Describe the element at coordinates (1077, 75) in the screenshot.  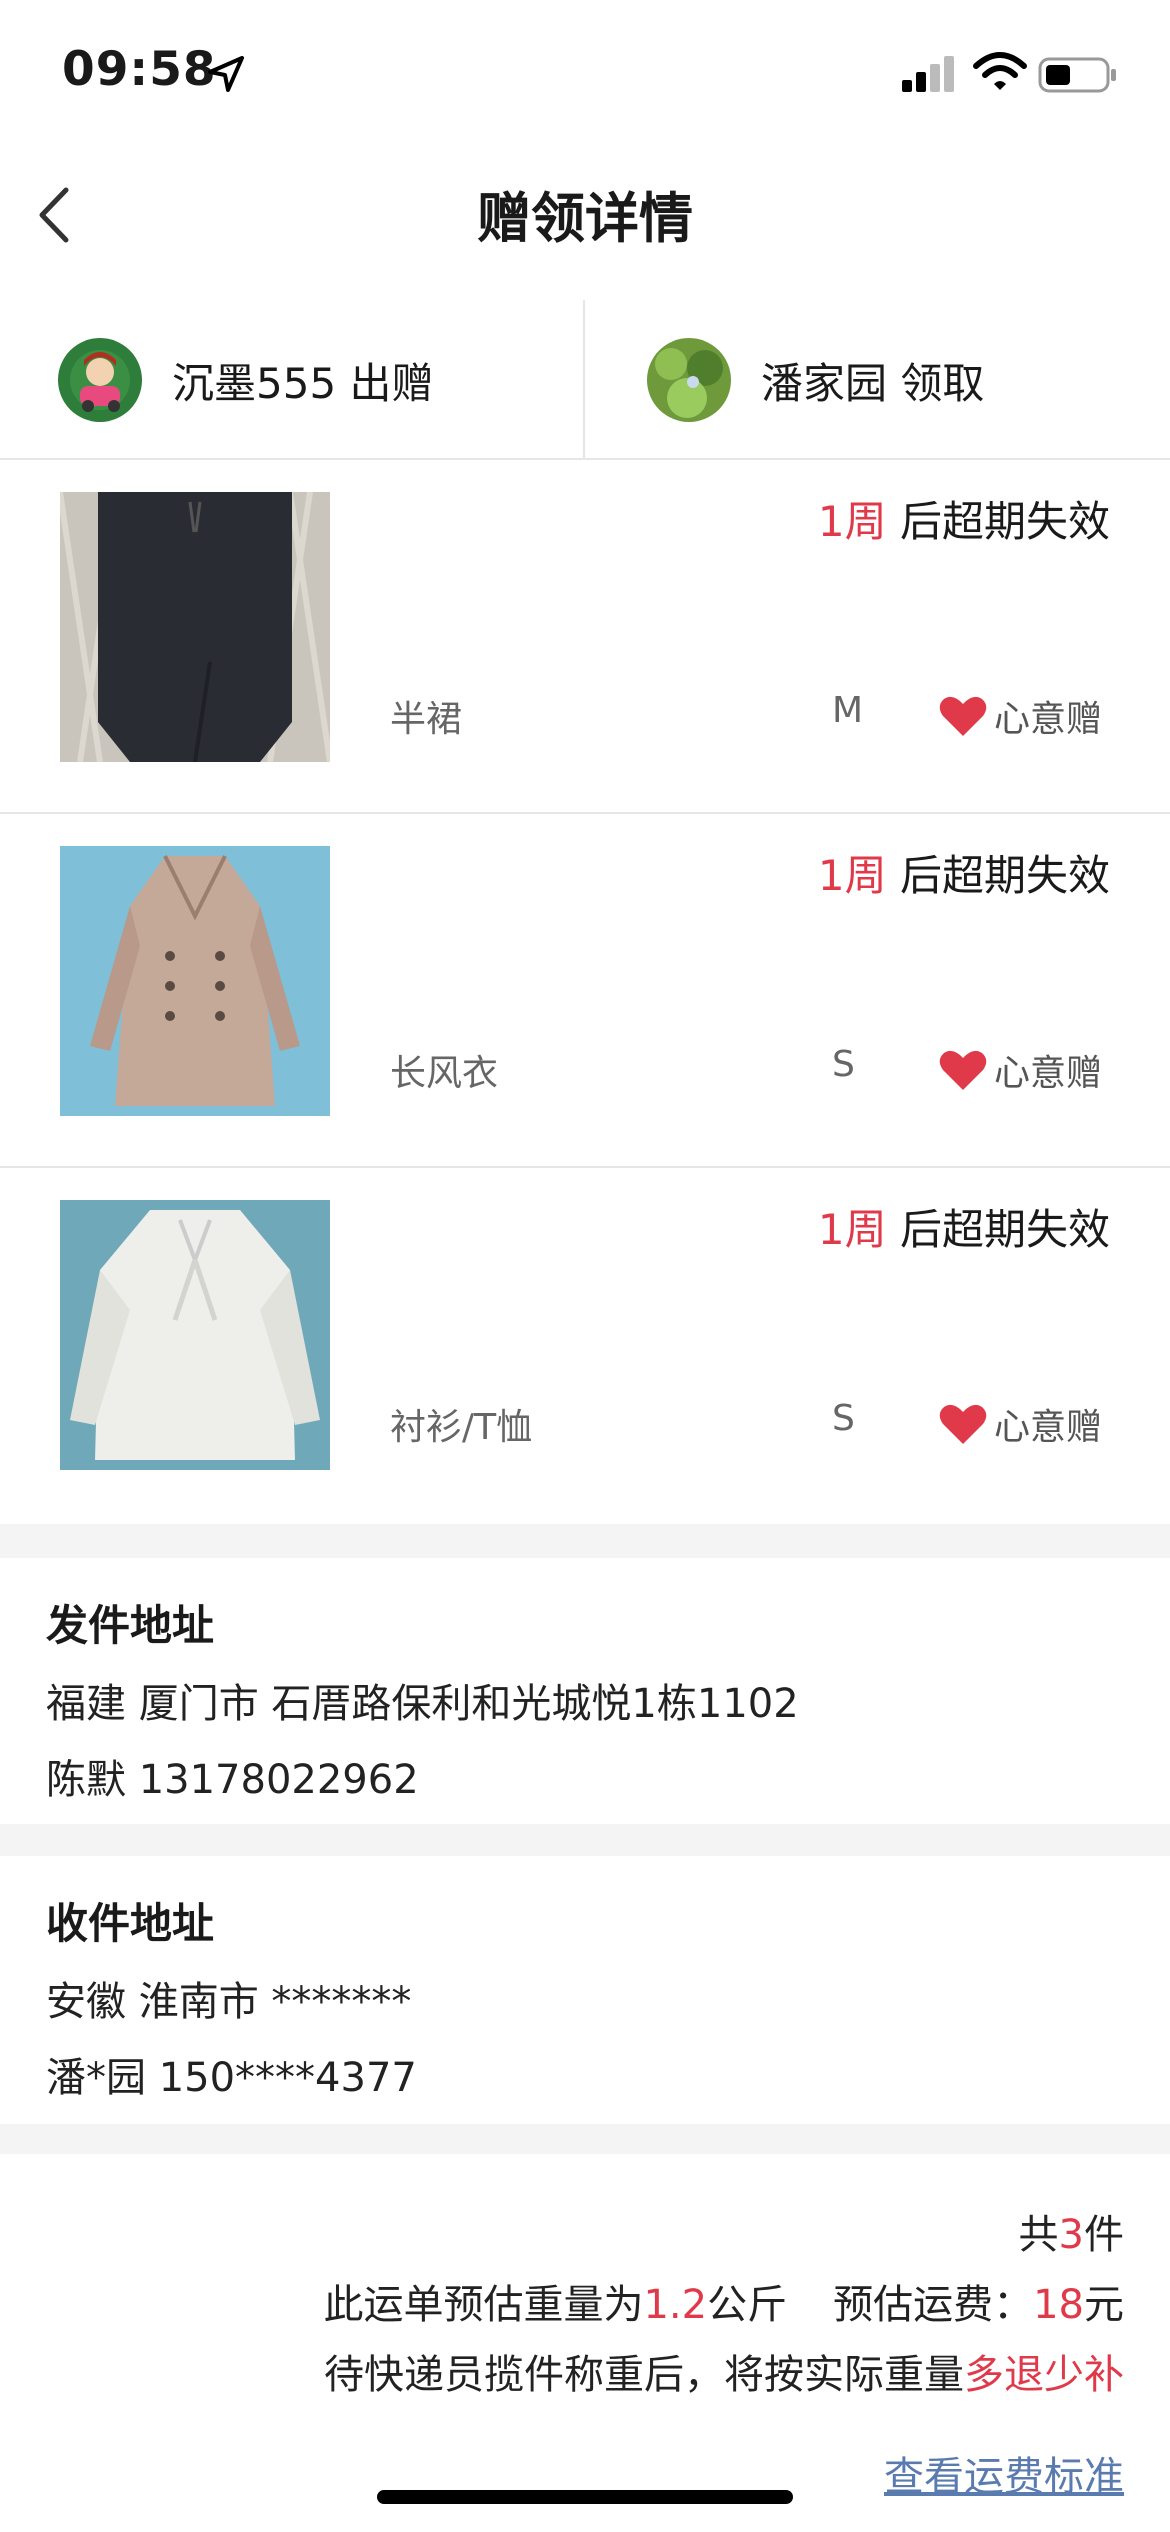
I see `battery-icon` at that location.